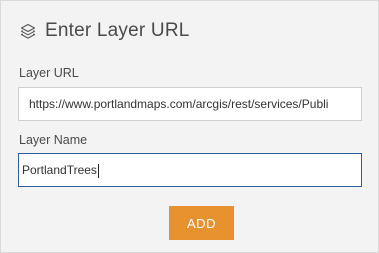  Describe the element at coordinates (53, 140) in the screenshot. I see `layer-name-label: Layer Name` at that location.